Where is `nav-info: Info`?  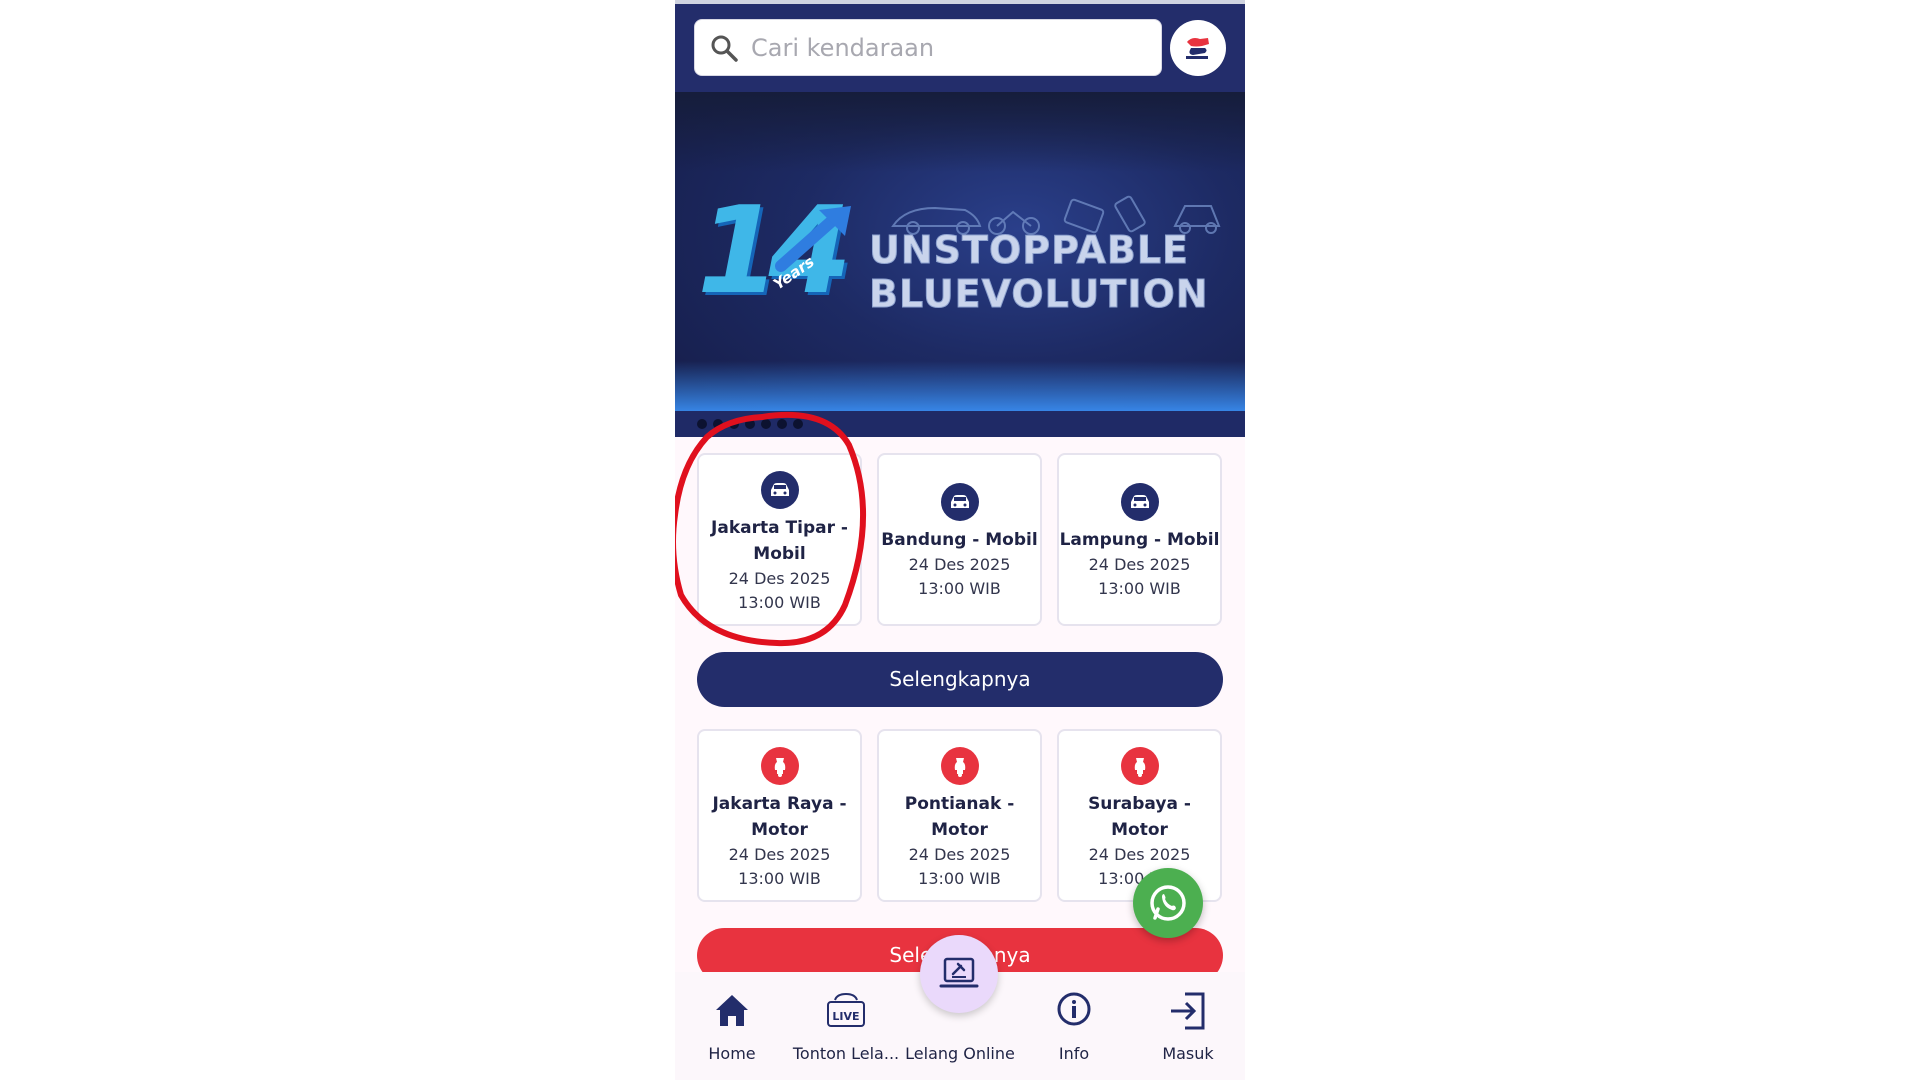 nav-info: Info is located at coordinates (1074, 1026).